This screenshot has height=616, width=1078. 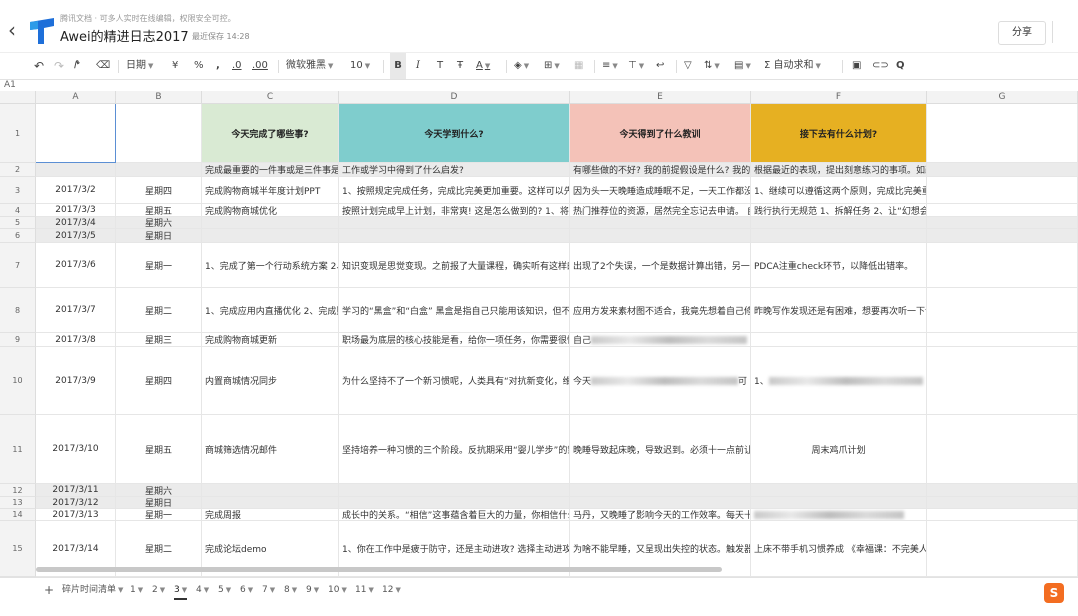 I want to click on row-header: 7, so click(x=18, y=265).